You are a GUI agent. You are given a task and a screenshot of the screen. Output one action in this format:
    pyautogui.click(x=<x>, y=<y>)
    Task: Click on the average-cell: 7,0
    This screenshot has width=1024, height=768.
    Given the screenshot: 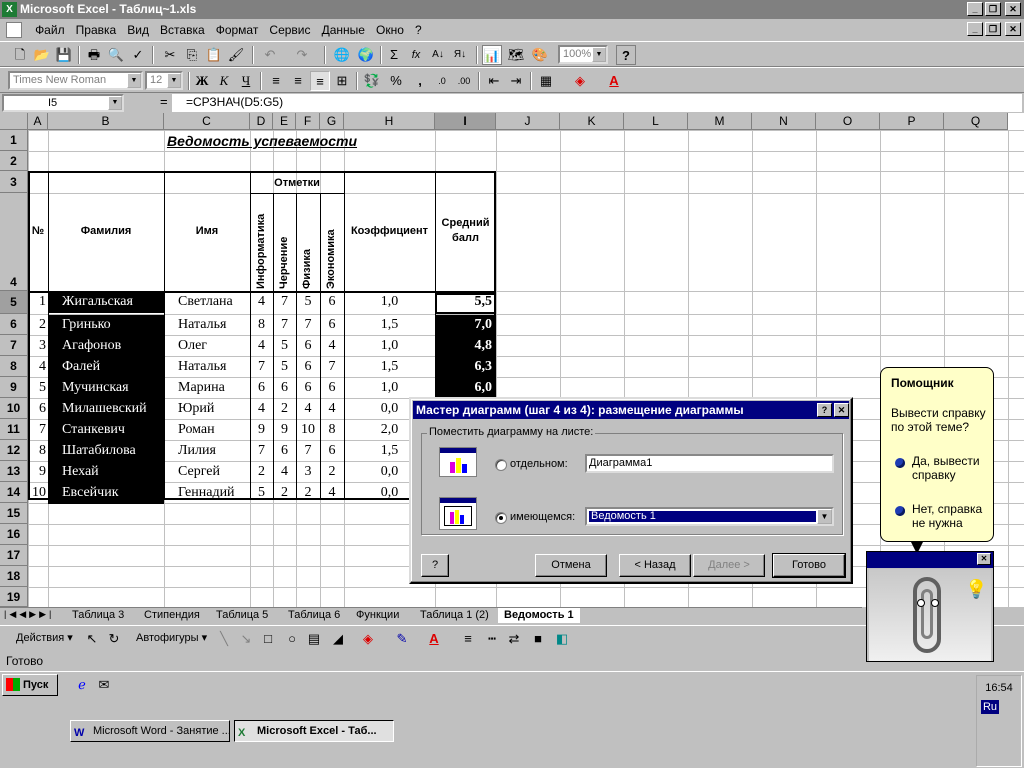 What is the action you would take?
    pyautogui.click(x=465, y=325)
    